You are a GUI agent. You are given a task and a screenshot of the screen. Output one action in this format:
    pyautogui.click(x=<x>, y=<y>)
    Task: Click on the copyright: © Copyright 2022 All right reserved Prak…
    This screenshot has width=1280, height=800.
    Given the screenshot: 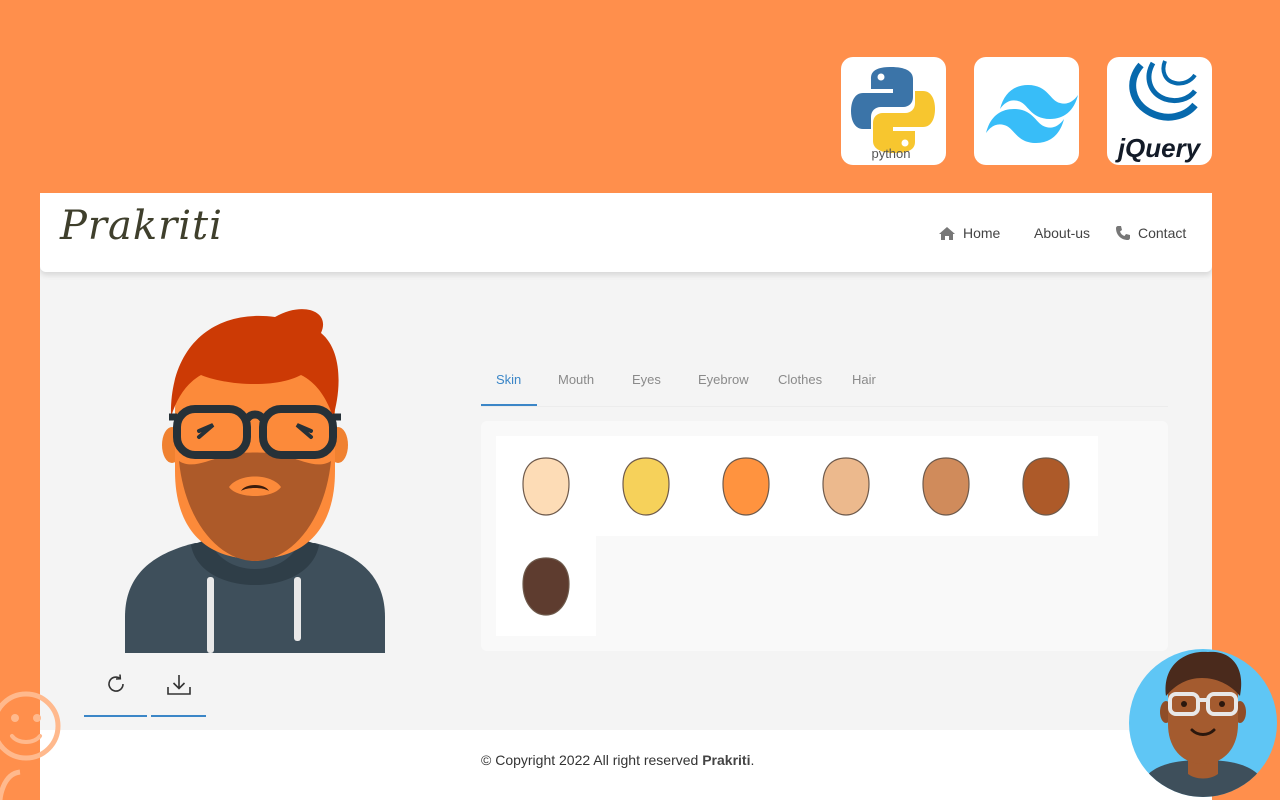 What is the action you would take?
    pyautogui.click(x=617, y=760)
    